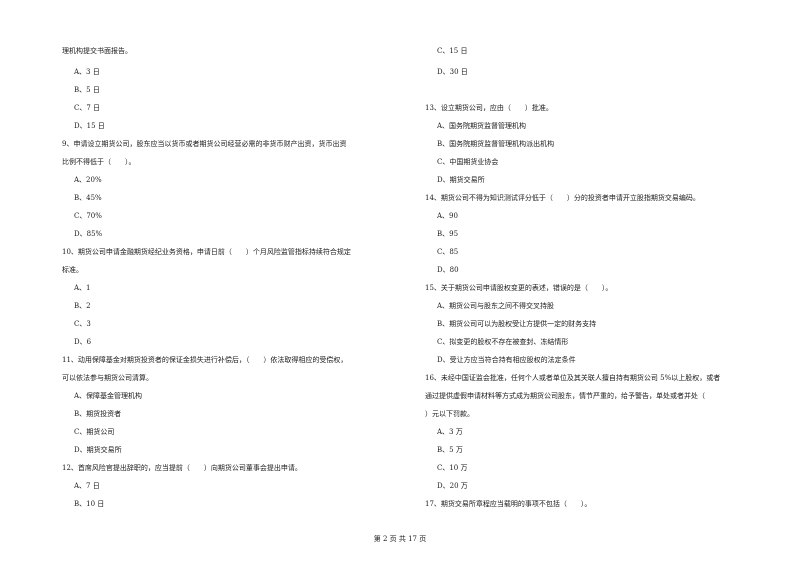 The image size is (800, 565). What do you see at coordinates (450, 450) in the screenshot?
I see `option-16-b: B、5 万` at bounding box center [450, 450].